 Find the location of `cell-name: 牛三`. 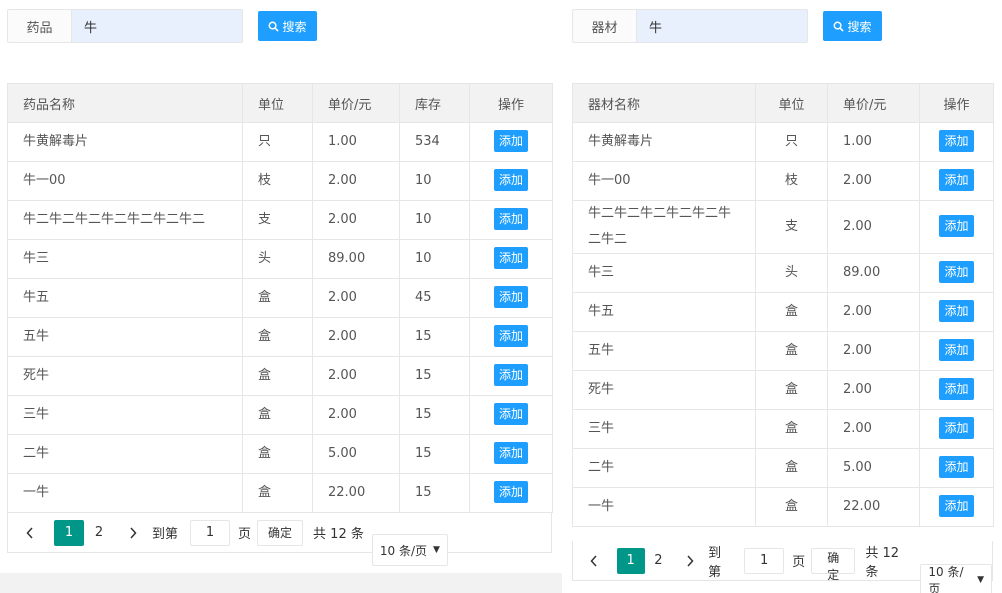

cell-name: 牛三 is located at coordinates (664, 273).